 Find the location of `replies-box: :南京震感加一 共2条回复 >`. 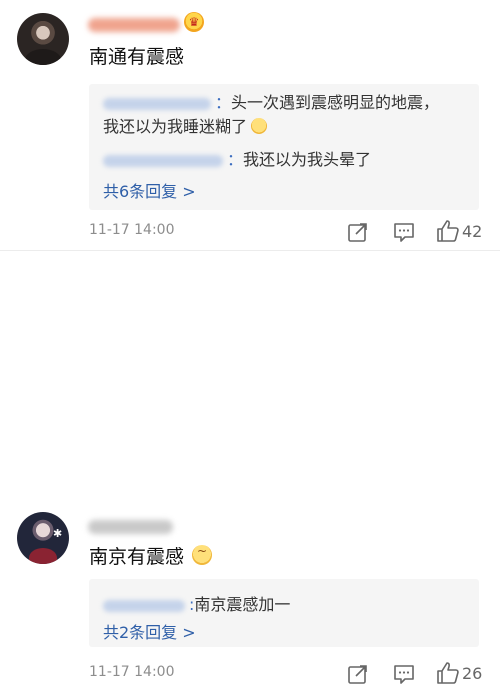

replies-box: :南京震感加一 共2条回复 > is located at coordinates (284, 613).